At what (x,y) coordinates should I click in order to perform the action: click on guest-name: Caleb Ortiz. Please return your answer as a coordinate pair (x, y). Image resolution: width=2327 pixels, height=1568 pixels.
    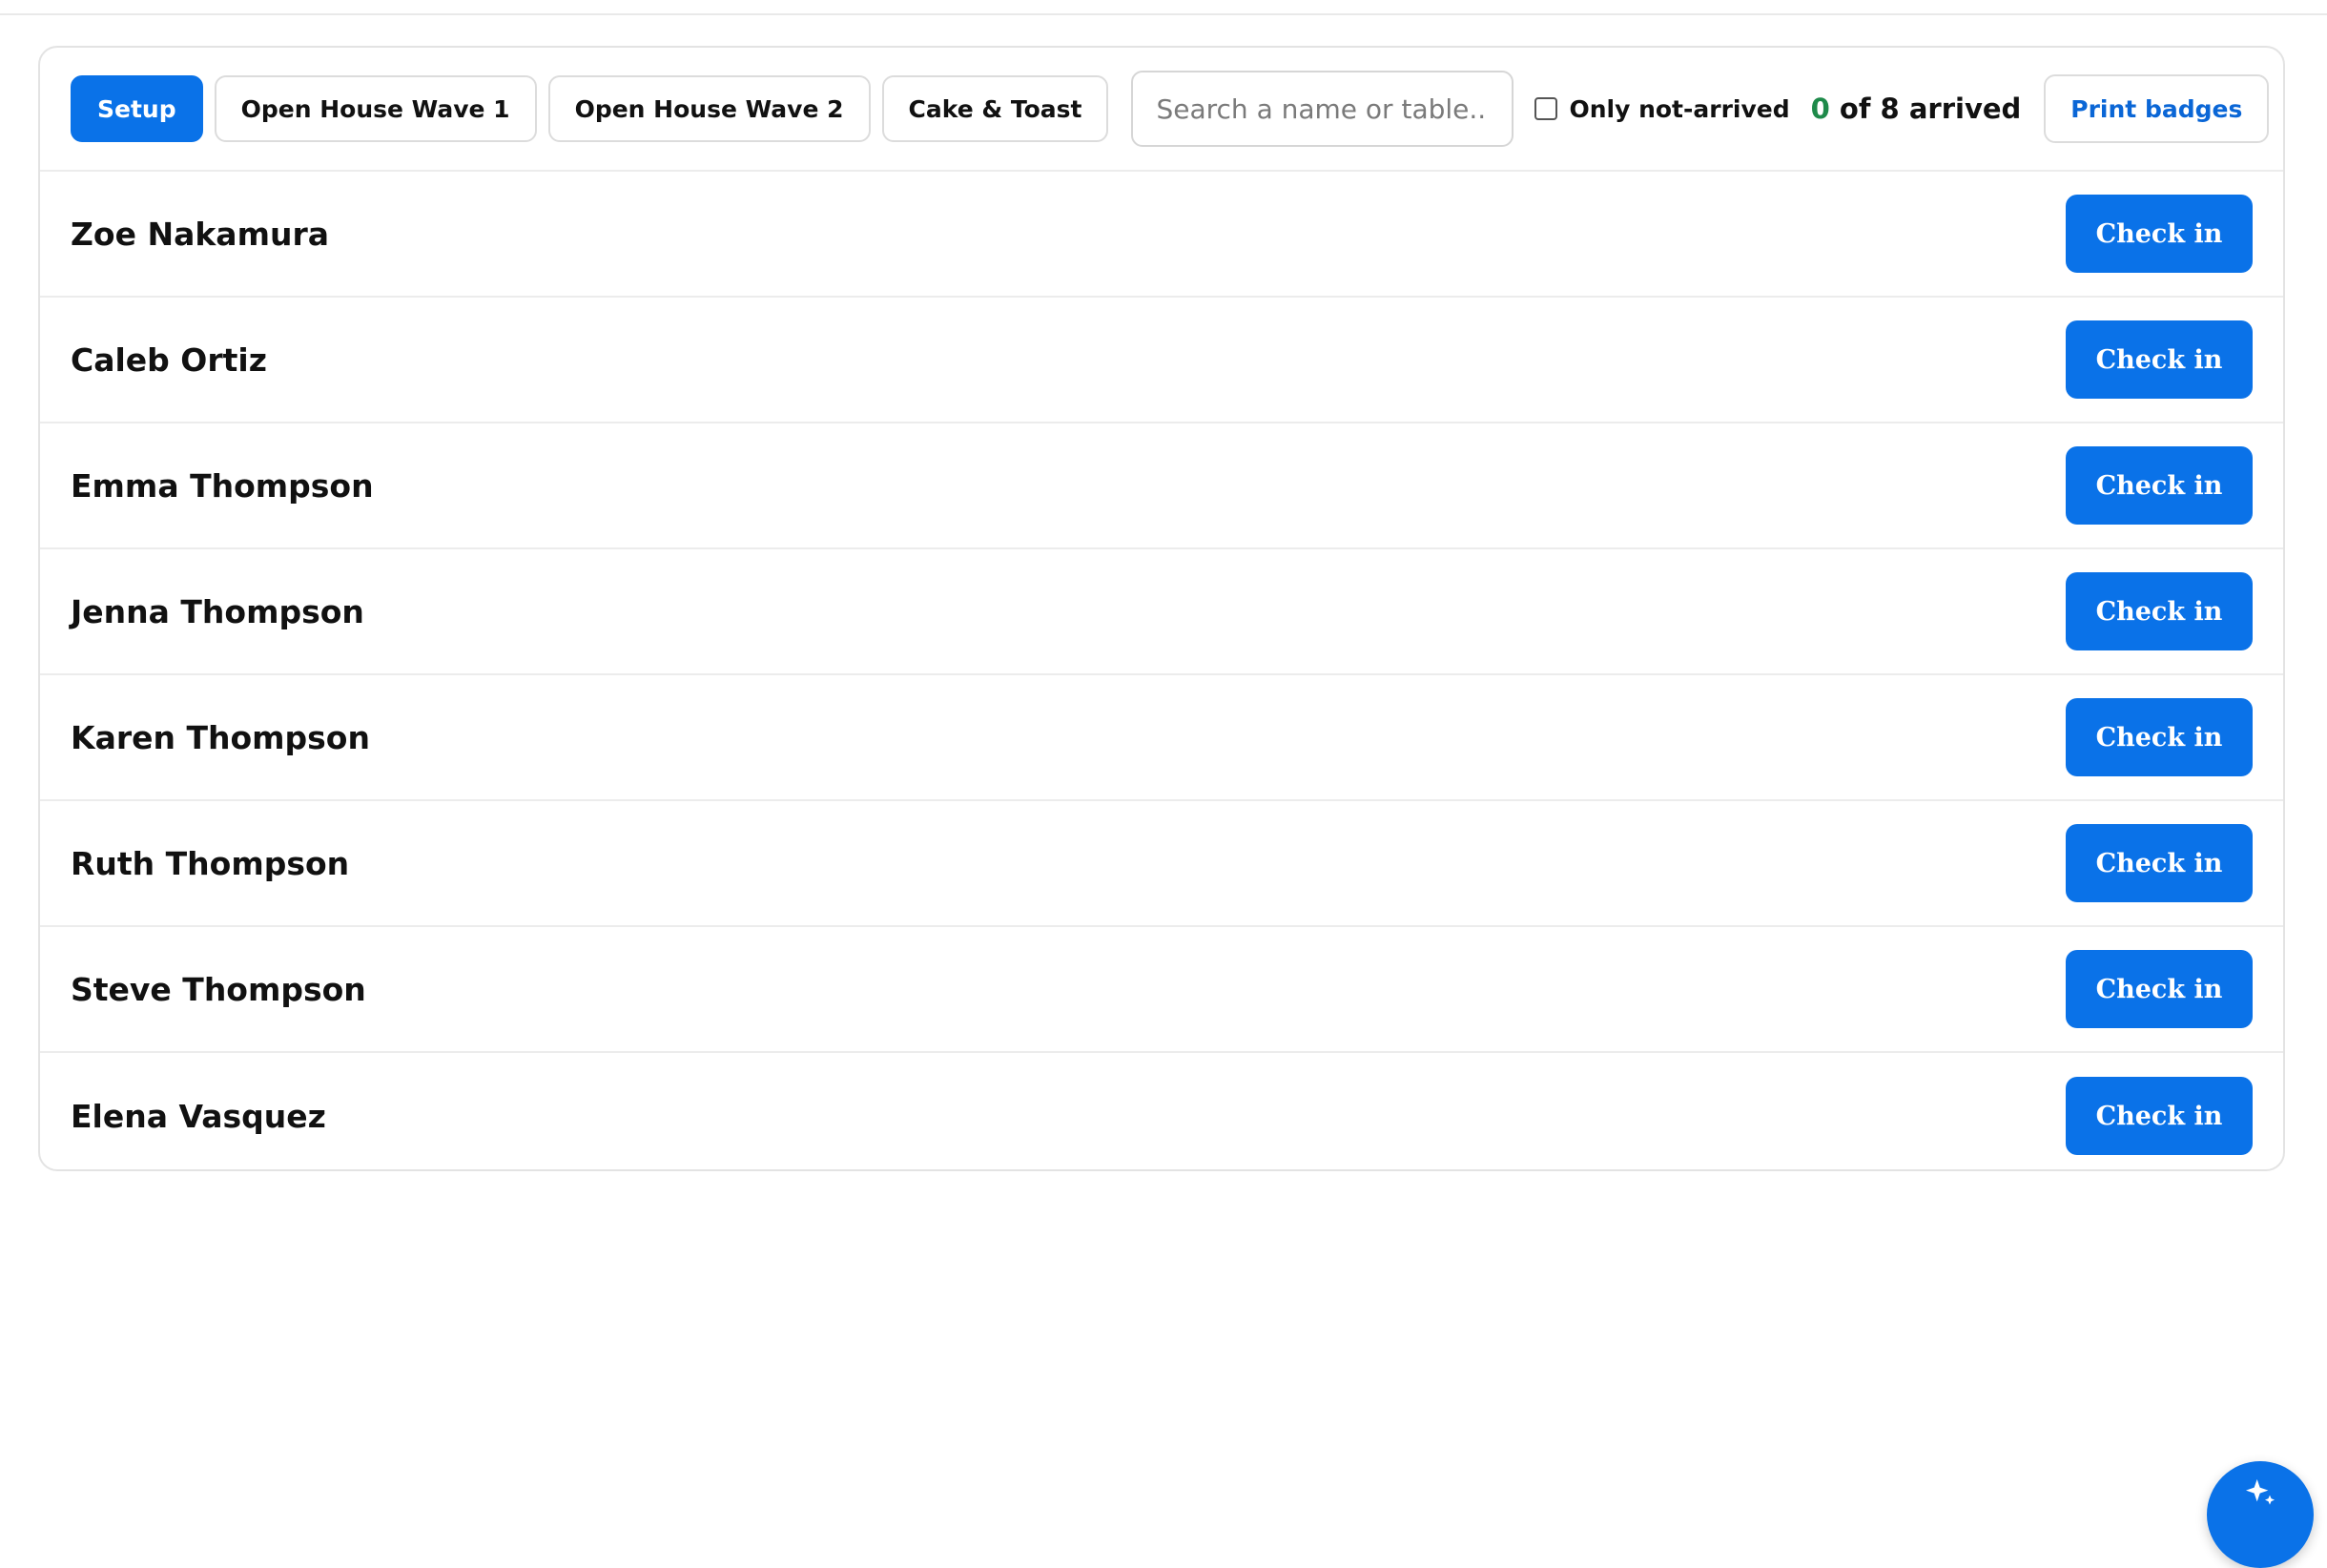
    Looking at the image, I should click on (169, 359).